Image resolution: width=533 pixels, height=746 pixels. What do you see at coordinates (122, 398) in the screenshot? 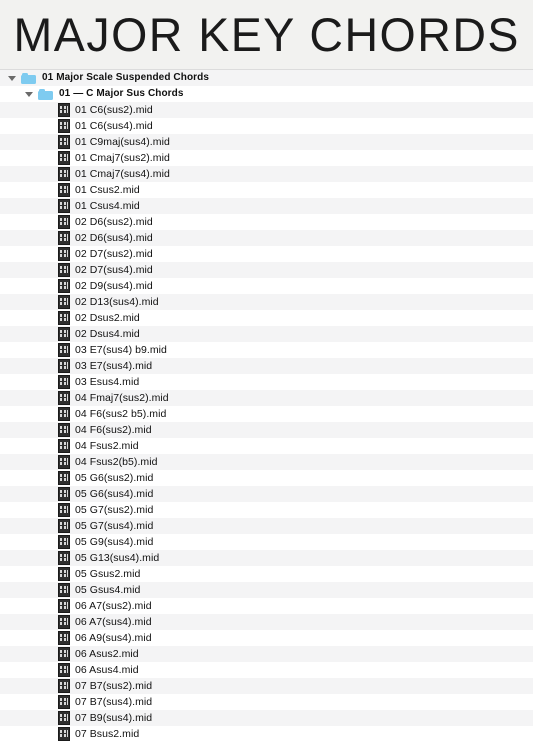
I see `file-name: 04 Fmaj7(sus2).mid` at bounding box center [122, 398].